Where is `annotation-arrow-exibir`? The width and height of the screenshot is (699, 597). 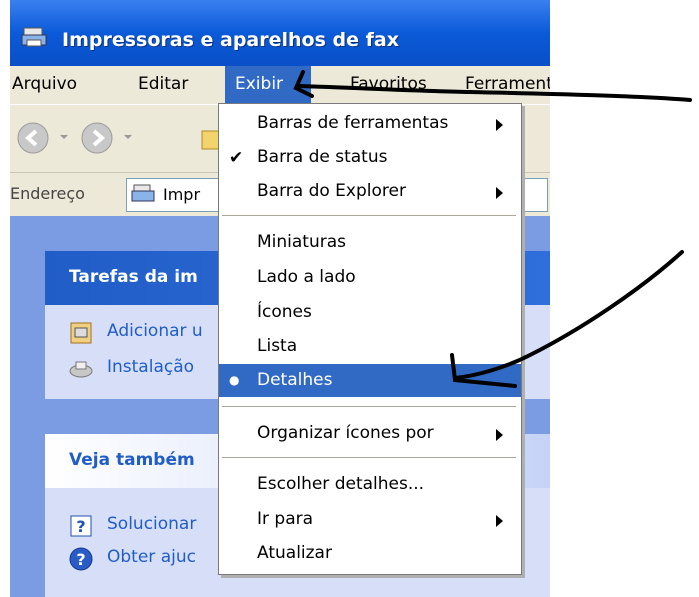 annotation-arrow-exibir is located at coordinates (492, 86).